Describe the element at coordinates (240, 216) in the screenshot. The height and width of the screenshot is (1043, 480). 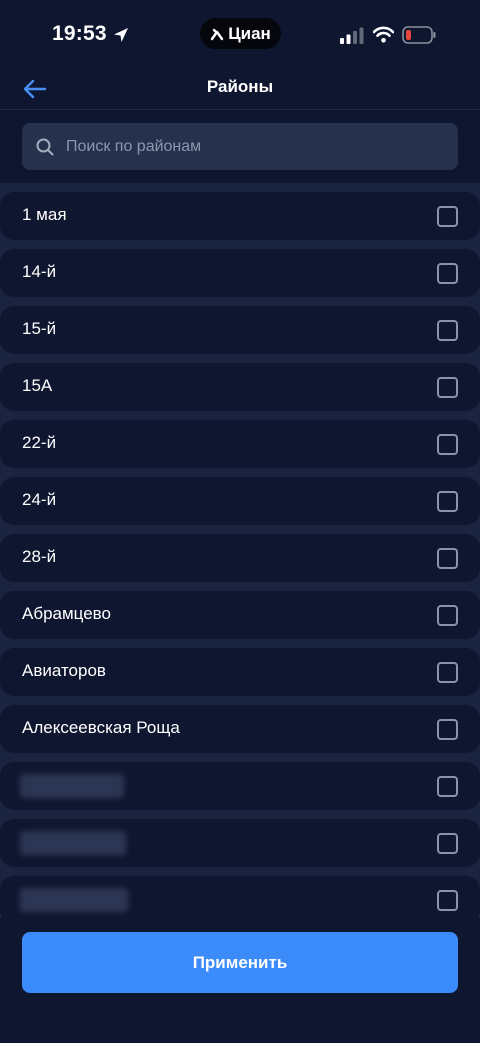
I see `district-list-item: 1 мая` at that location.